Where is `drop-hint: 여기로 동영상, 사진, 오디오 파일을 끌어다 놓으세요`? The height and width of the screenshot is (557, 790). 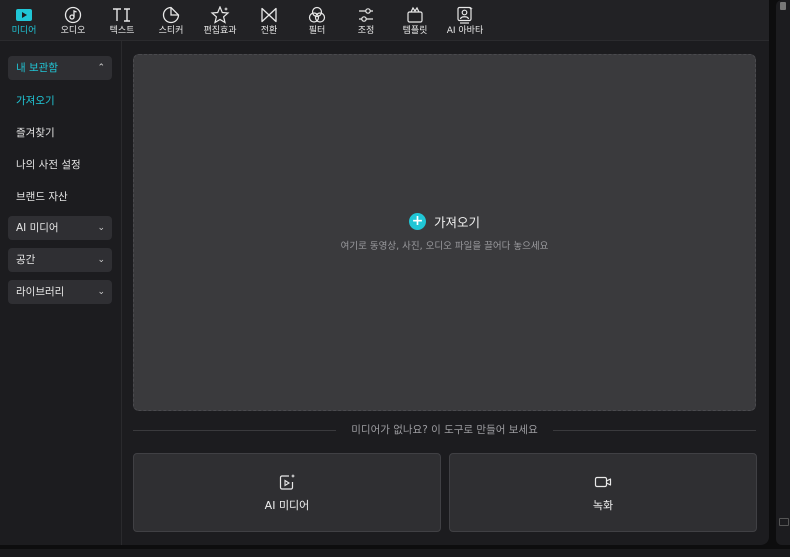
drop-hint: 여기로 동영상, 사진, 오디오 파일을 끌어다 놓으세요 is located at coordinates (444, 246).